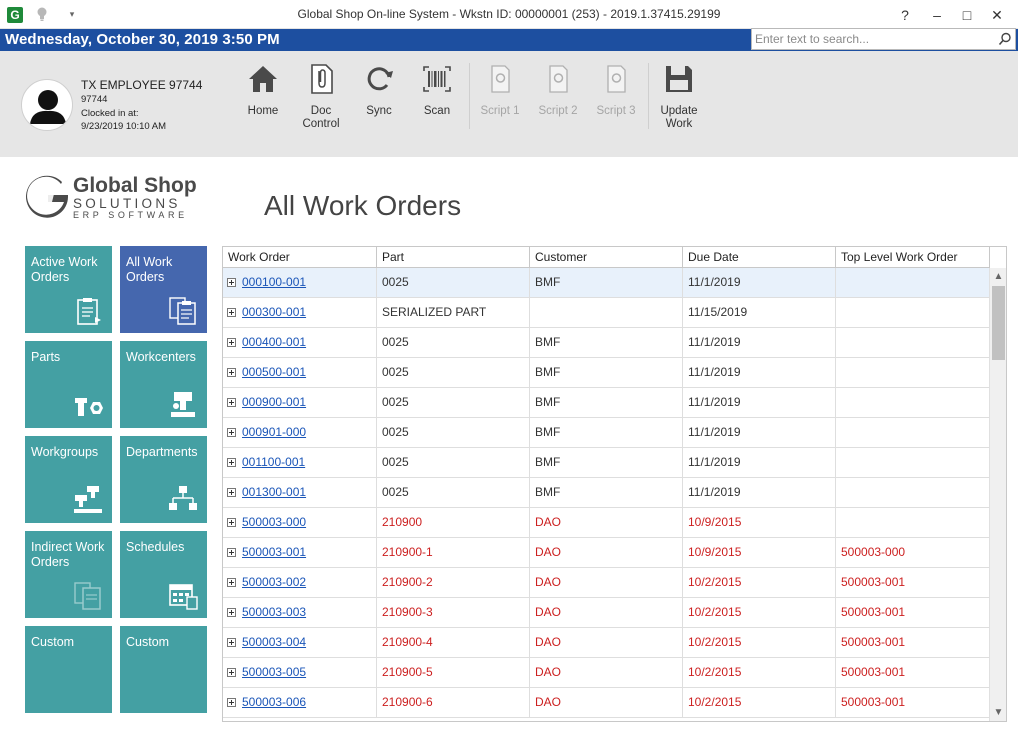  I want to click on tile-active-work-orders: Active Work Orders, so click(68, 289).